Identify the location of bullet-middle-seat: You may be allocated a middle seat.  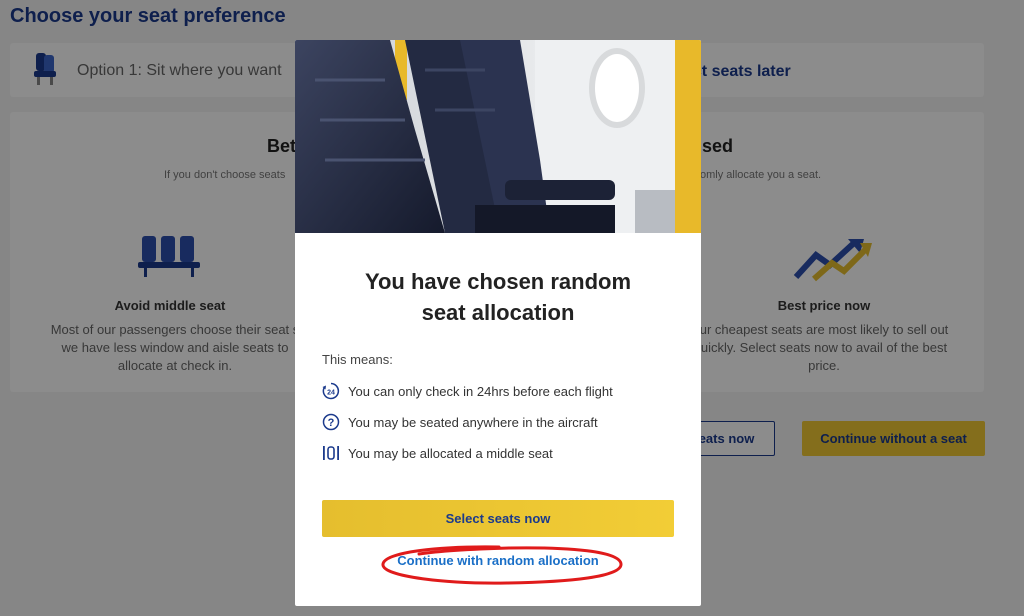
(437, 453).